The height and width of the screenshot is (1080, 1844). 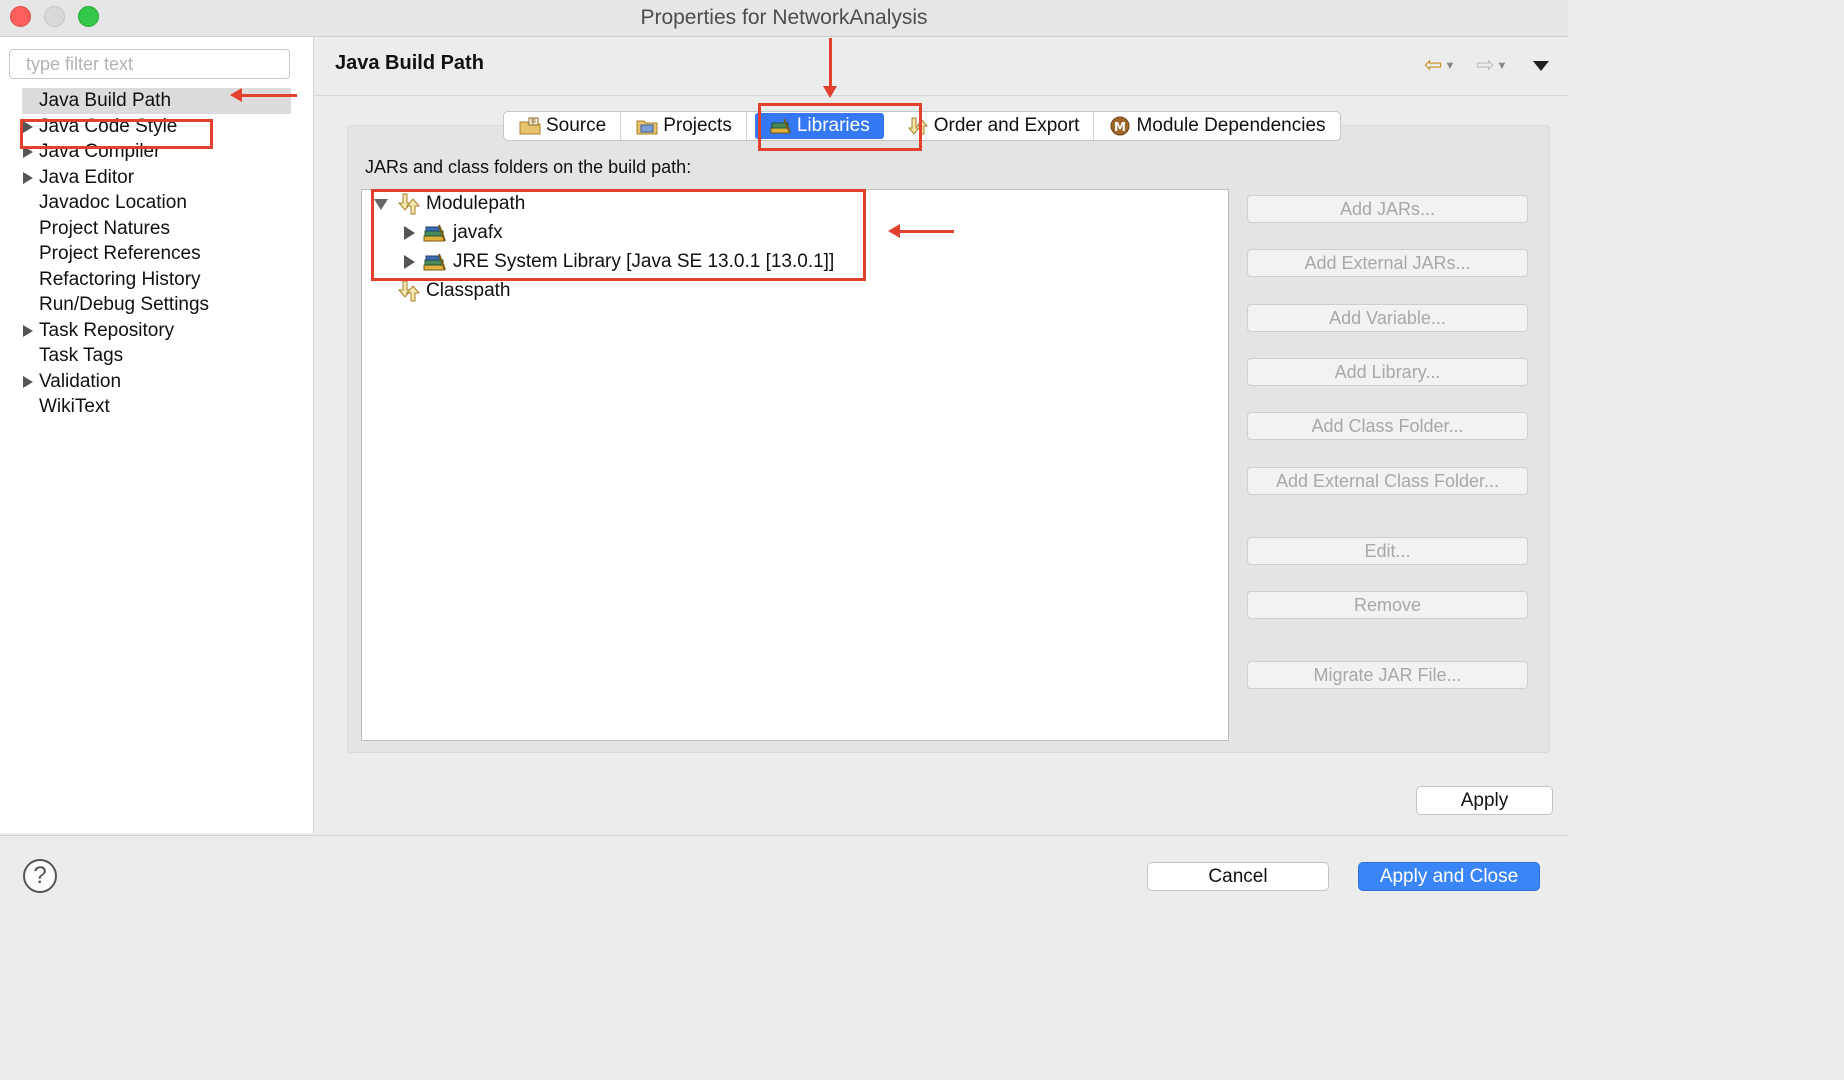 I want to click on sidebar-item-java-editor: Java Editor, so click(x=156, y=178).